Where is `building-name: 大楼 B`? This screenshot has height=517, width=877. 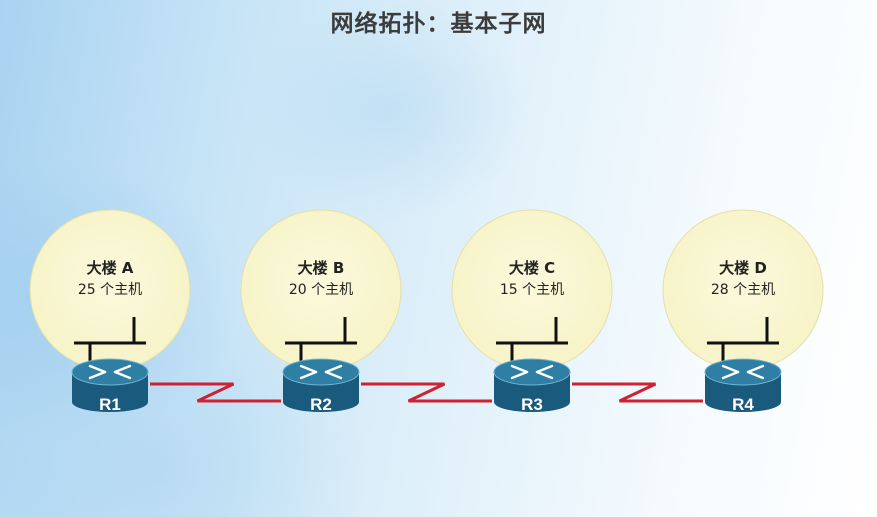
building-name: 大楼 B is located at coordinates (321, 268).